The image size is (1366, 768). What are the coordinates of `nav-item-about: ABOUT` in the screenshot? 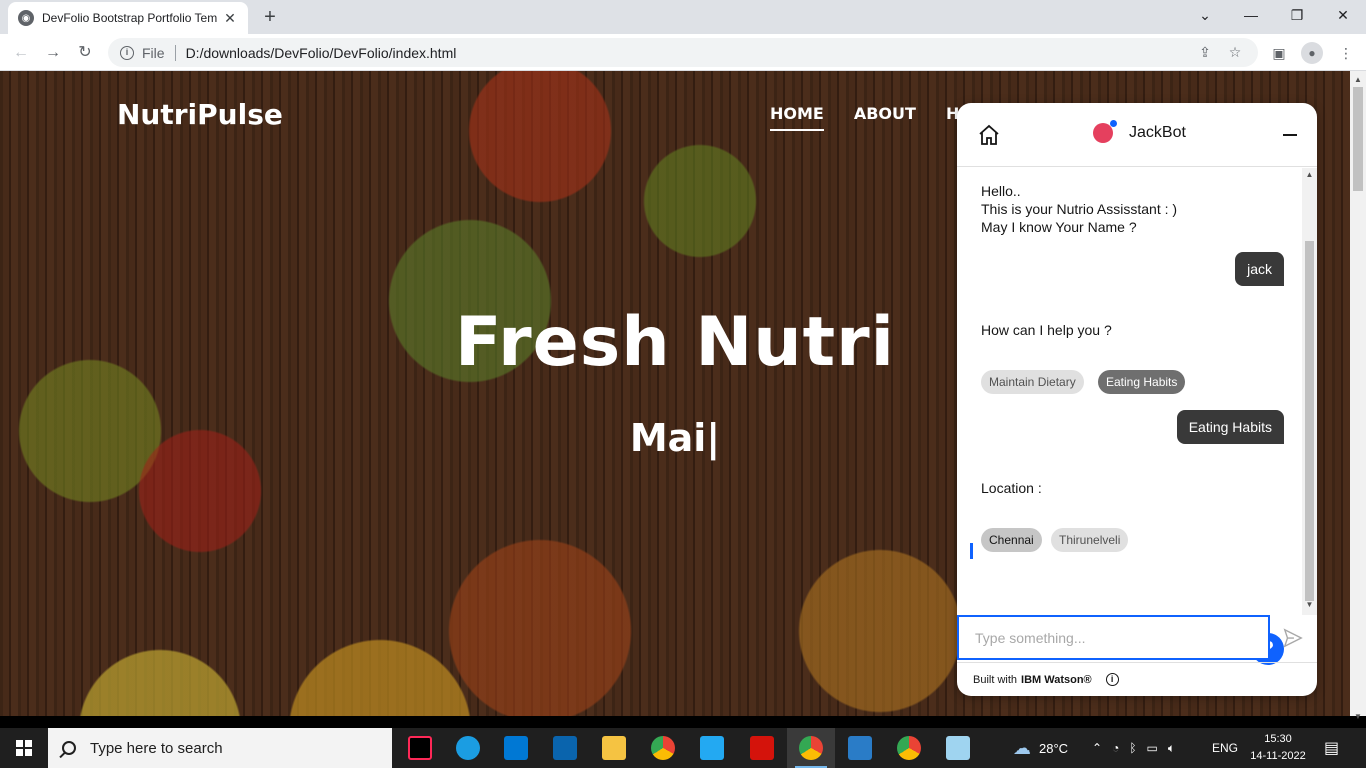 It's located at (885, 117).